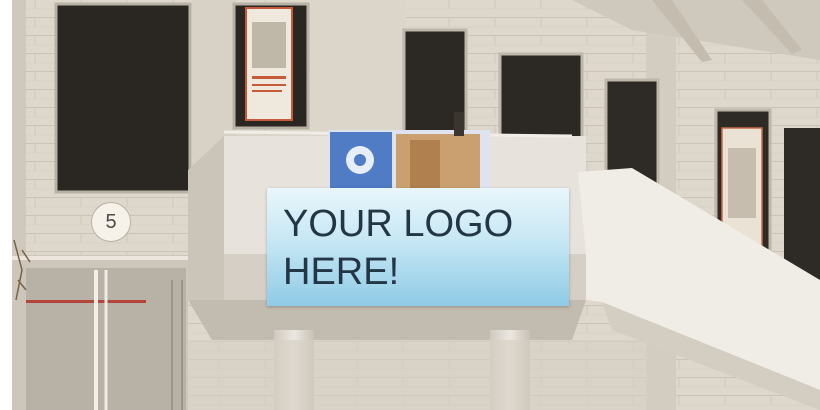 The height and width of the screenshot is (410, 820). Describe the element at coordinates (358, 70) in the screenshot. I see `wall-rib` at that location.